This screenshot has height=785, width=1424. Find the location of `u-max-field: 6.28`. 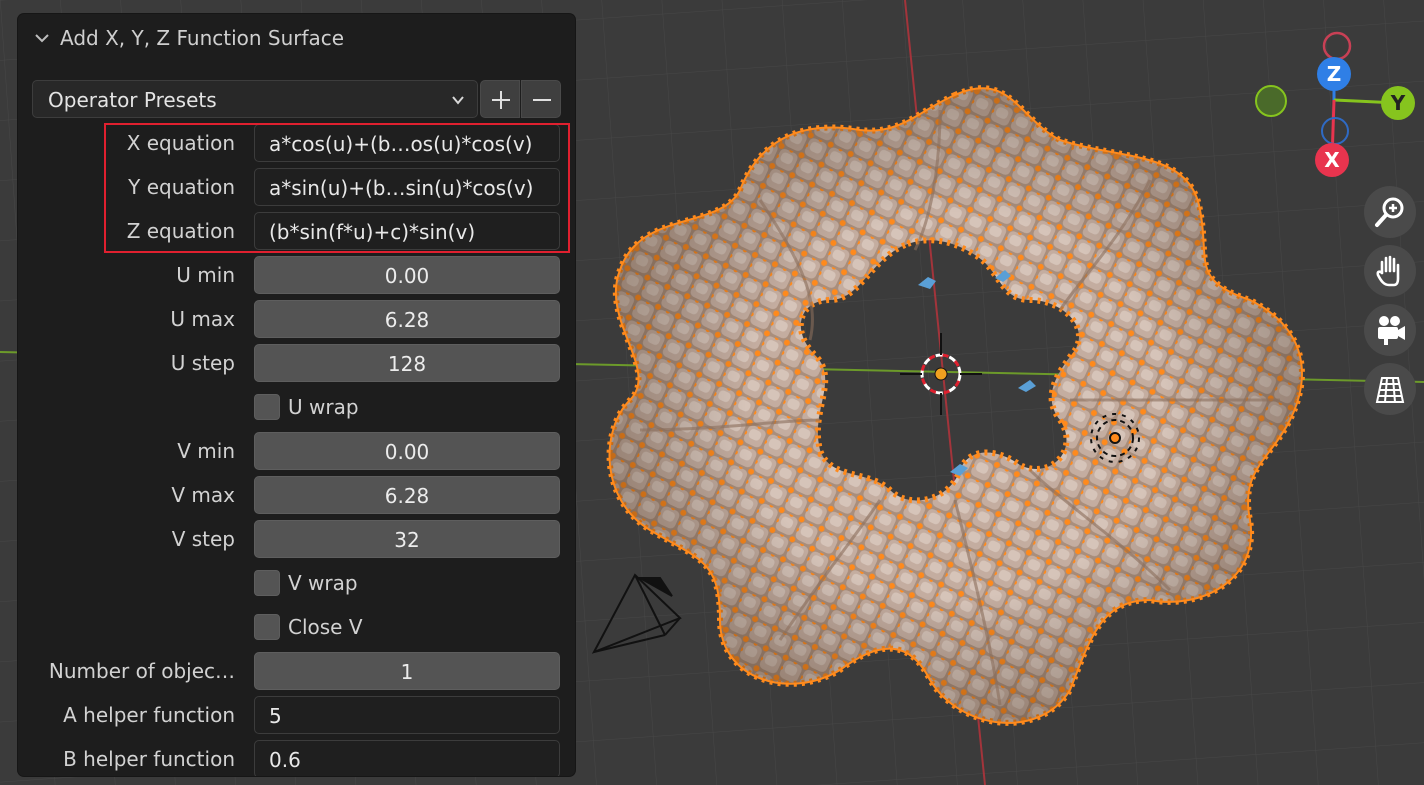

u-max-field: 6.28 is located at coordinates (407, 319).